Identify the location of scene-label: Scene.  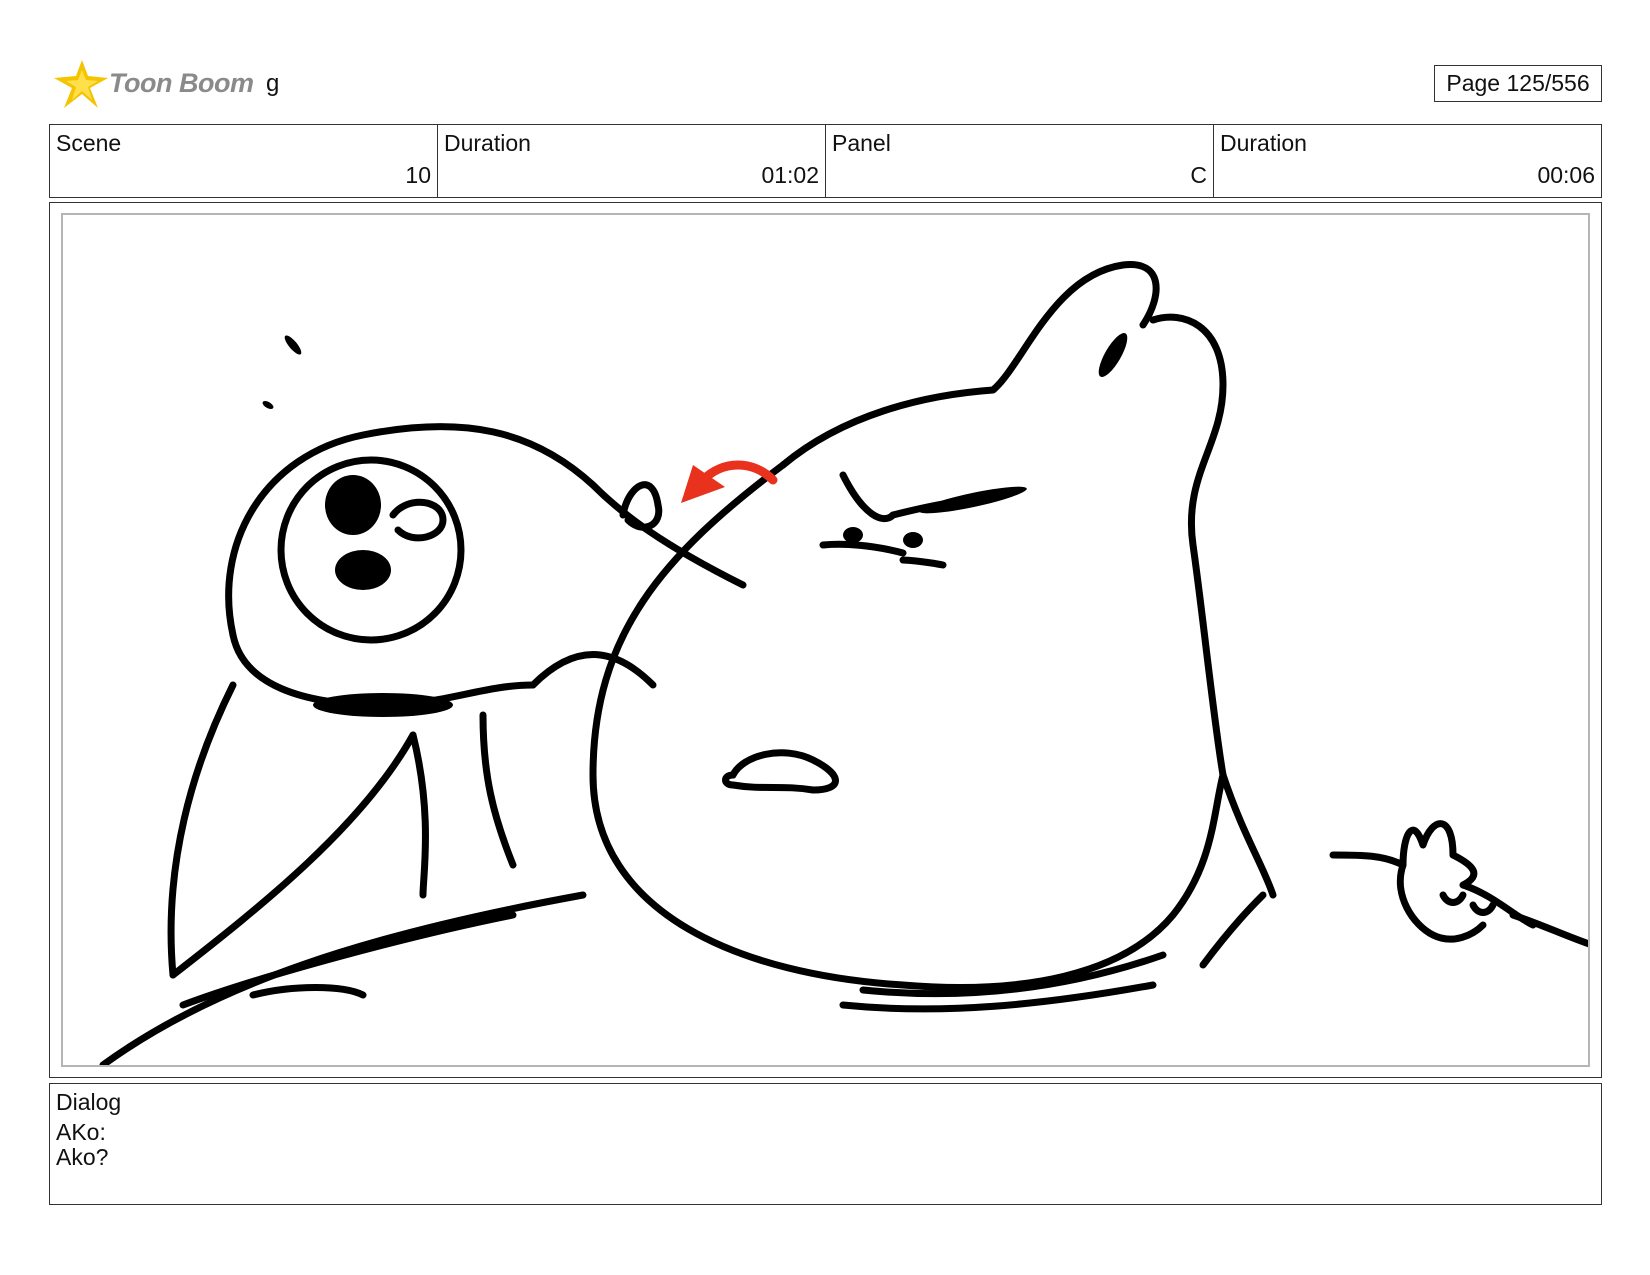
(89, 143).